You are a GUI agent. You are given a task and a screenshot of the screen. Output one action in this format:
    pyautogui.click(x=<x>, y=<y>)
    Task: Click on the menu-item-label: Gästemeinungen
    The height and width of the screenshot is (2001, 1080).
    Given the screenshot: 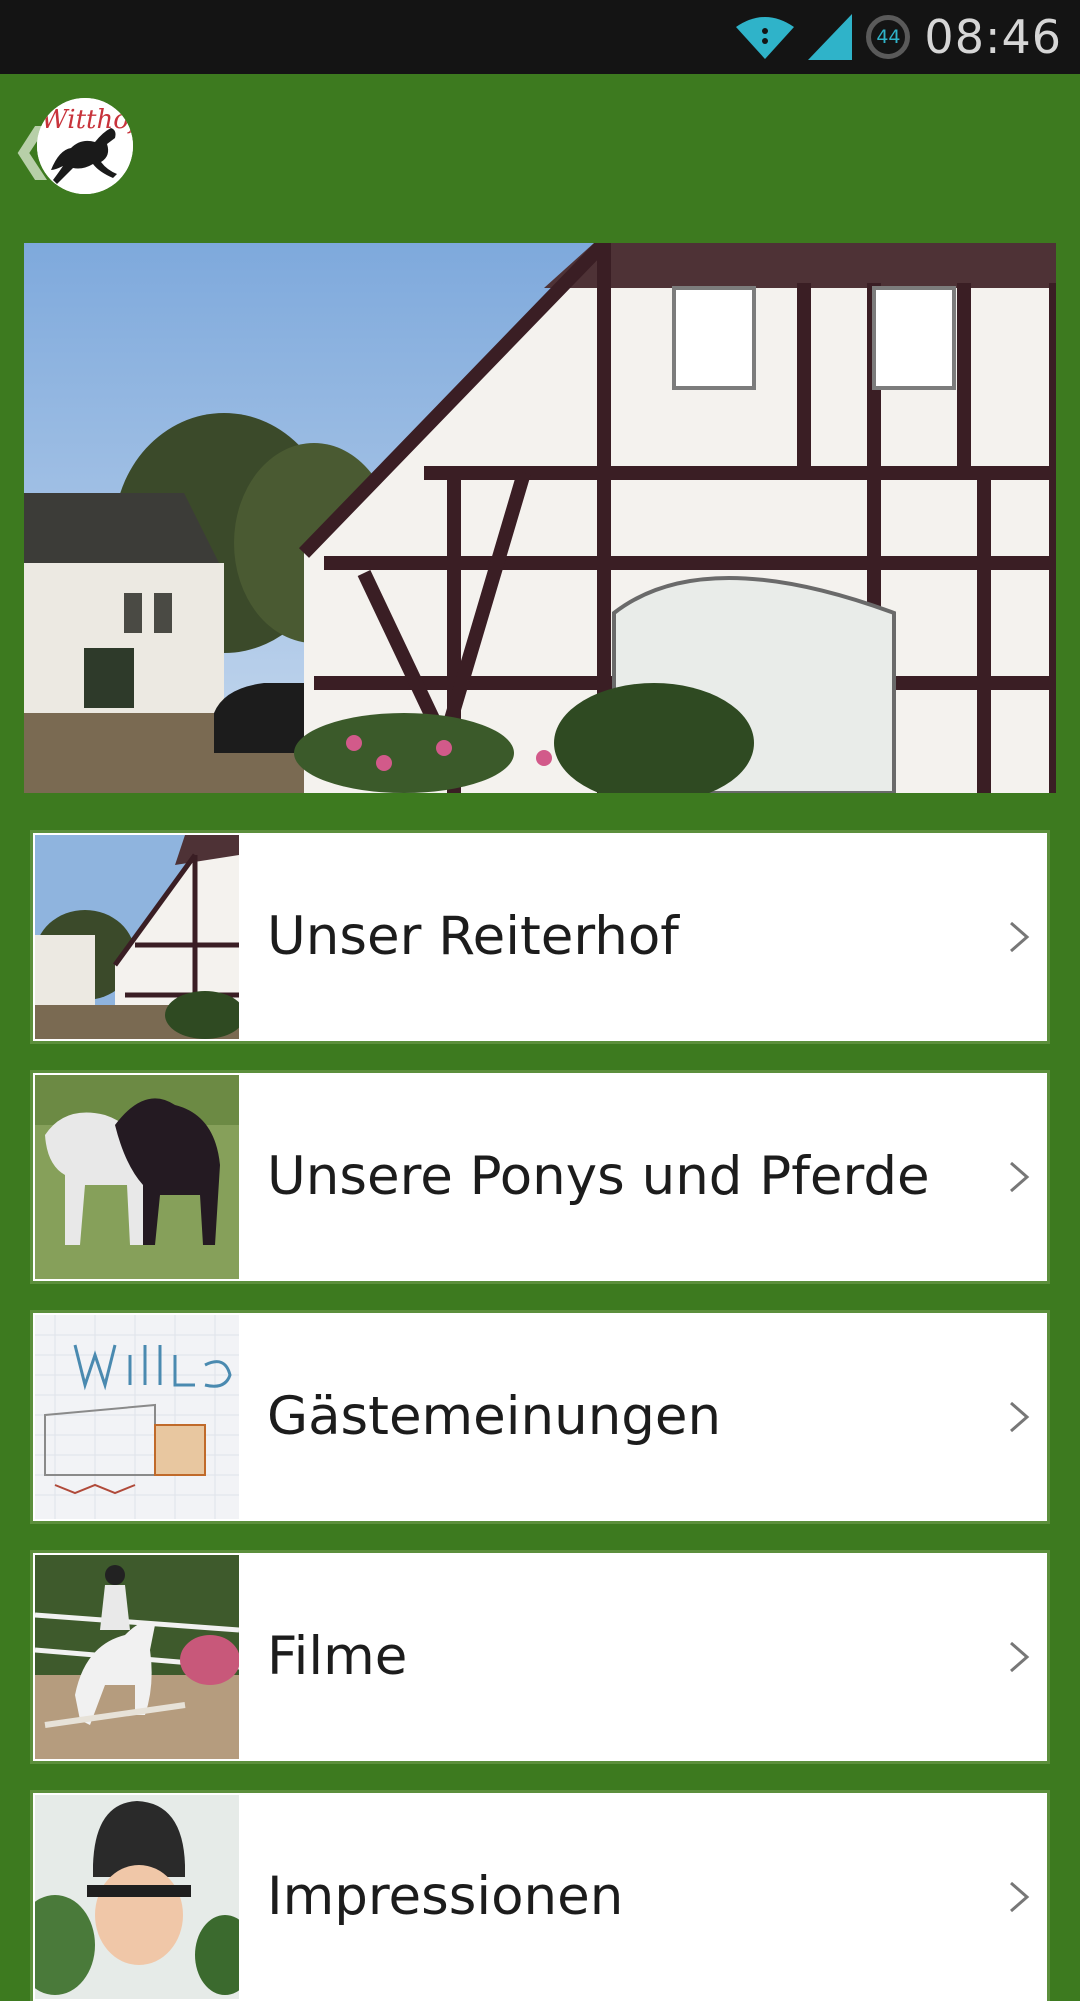 What is the action you would take?
    pyautogui.click(x=494, y=1416)
    